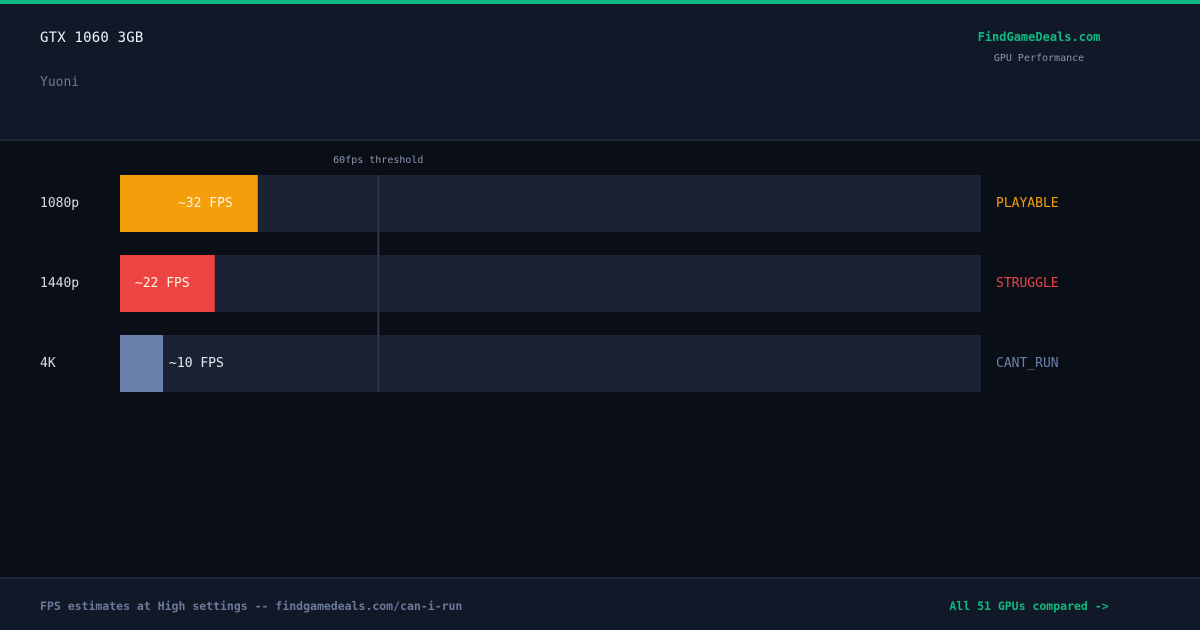  What do you see at coordinates (60, 82) in the screenshot?
I see `game-name: Yuoni` at bounding box center [60, 82].